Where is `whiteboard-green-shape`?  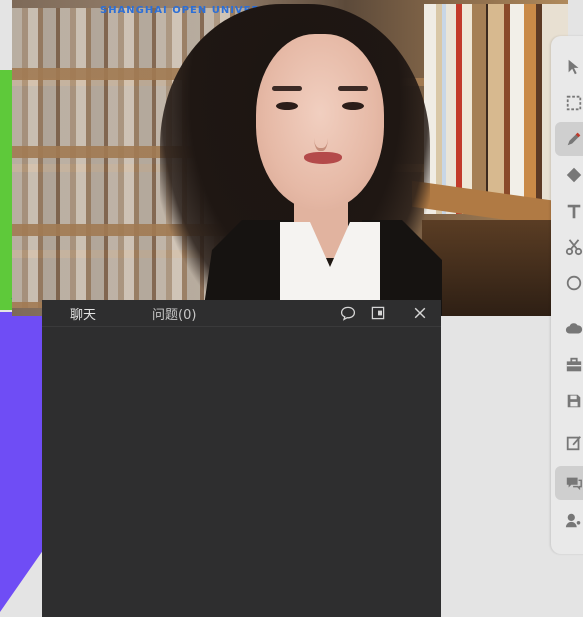
whiteboard-green-shape is located at coordinates (6, 190).